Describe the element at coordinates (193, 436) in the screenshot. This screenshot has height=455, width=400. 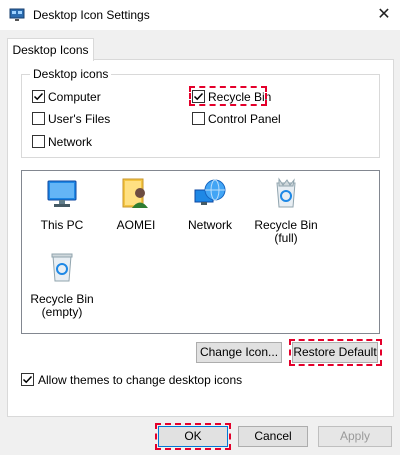
I see `ok-button: OK` at that location.